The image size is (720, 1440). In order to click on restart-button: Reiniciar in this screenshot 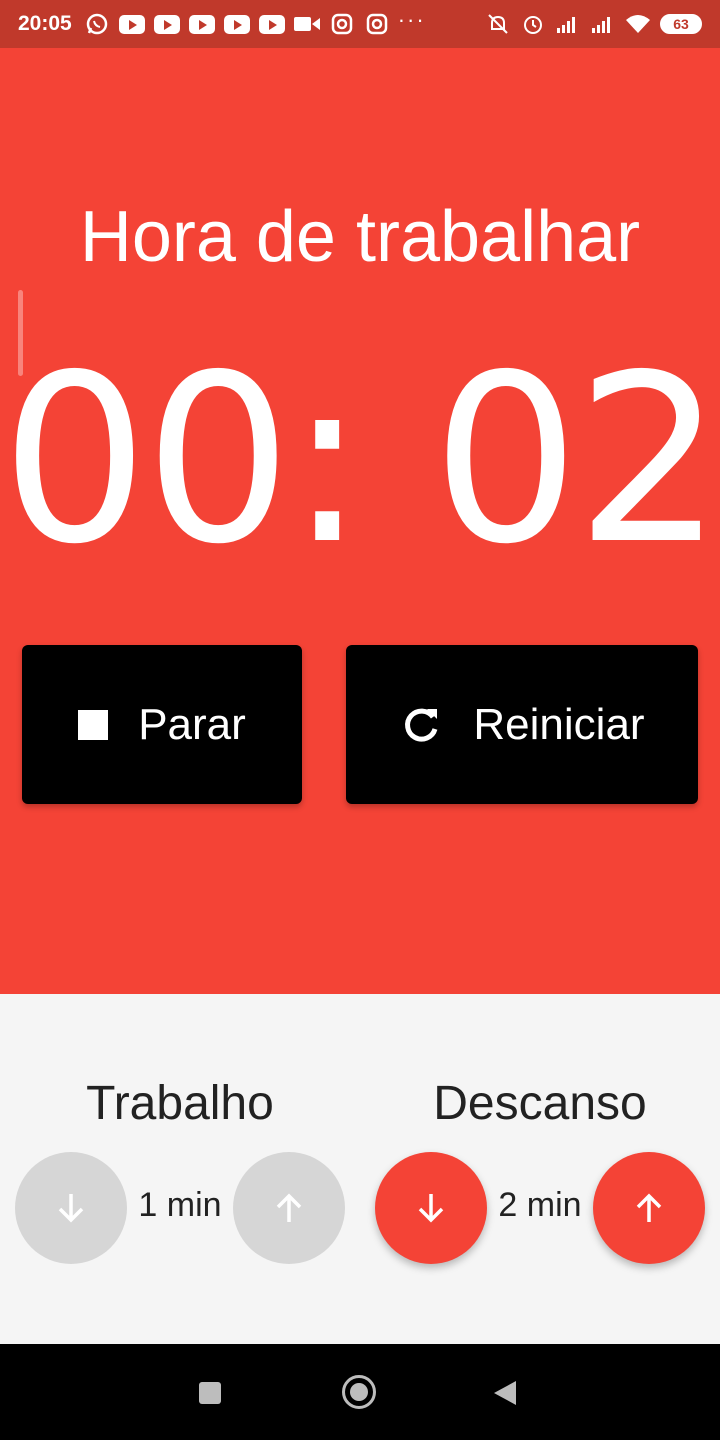, I will do `click(522, 724)`.